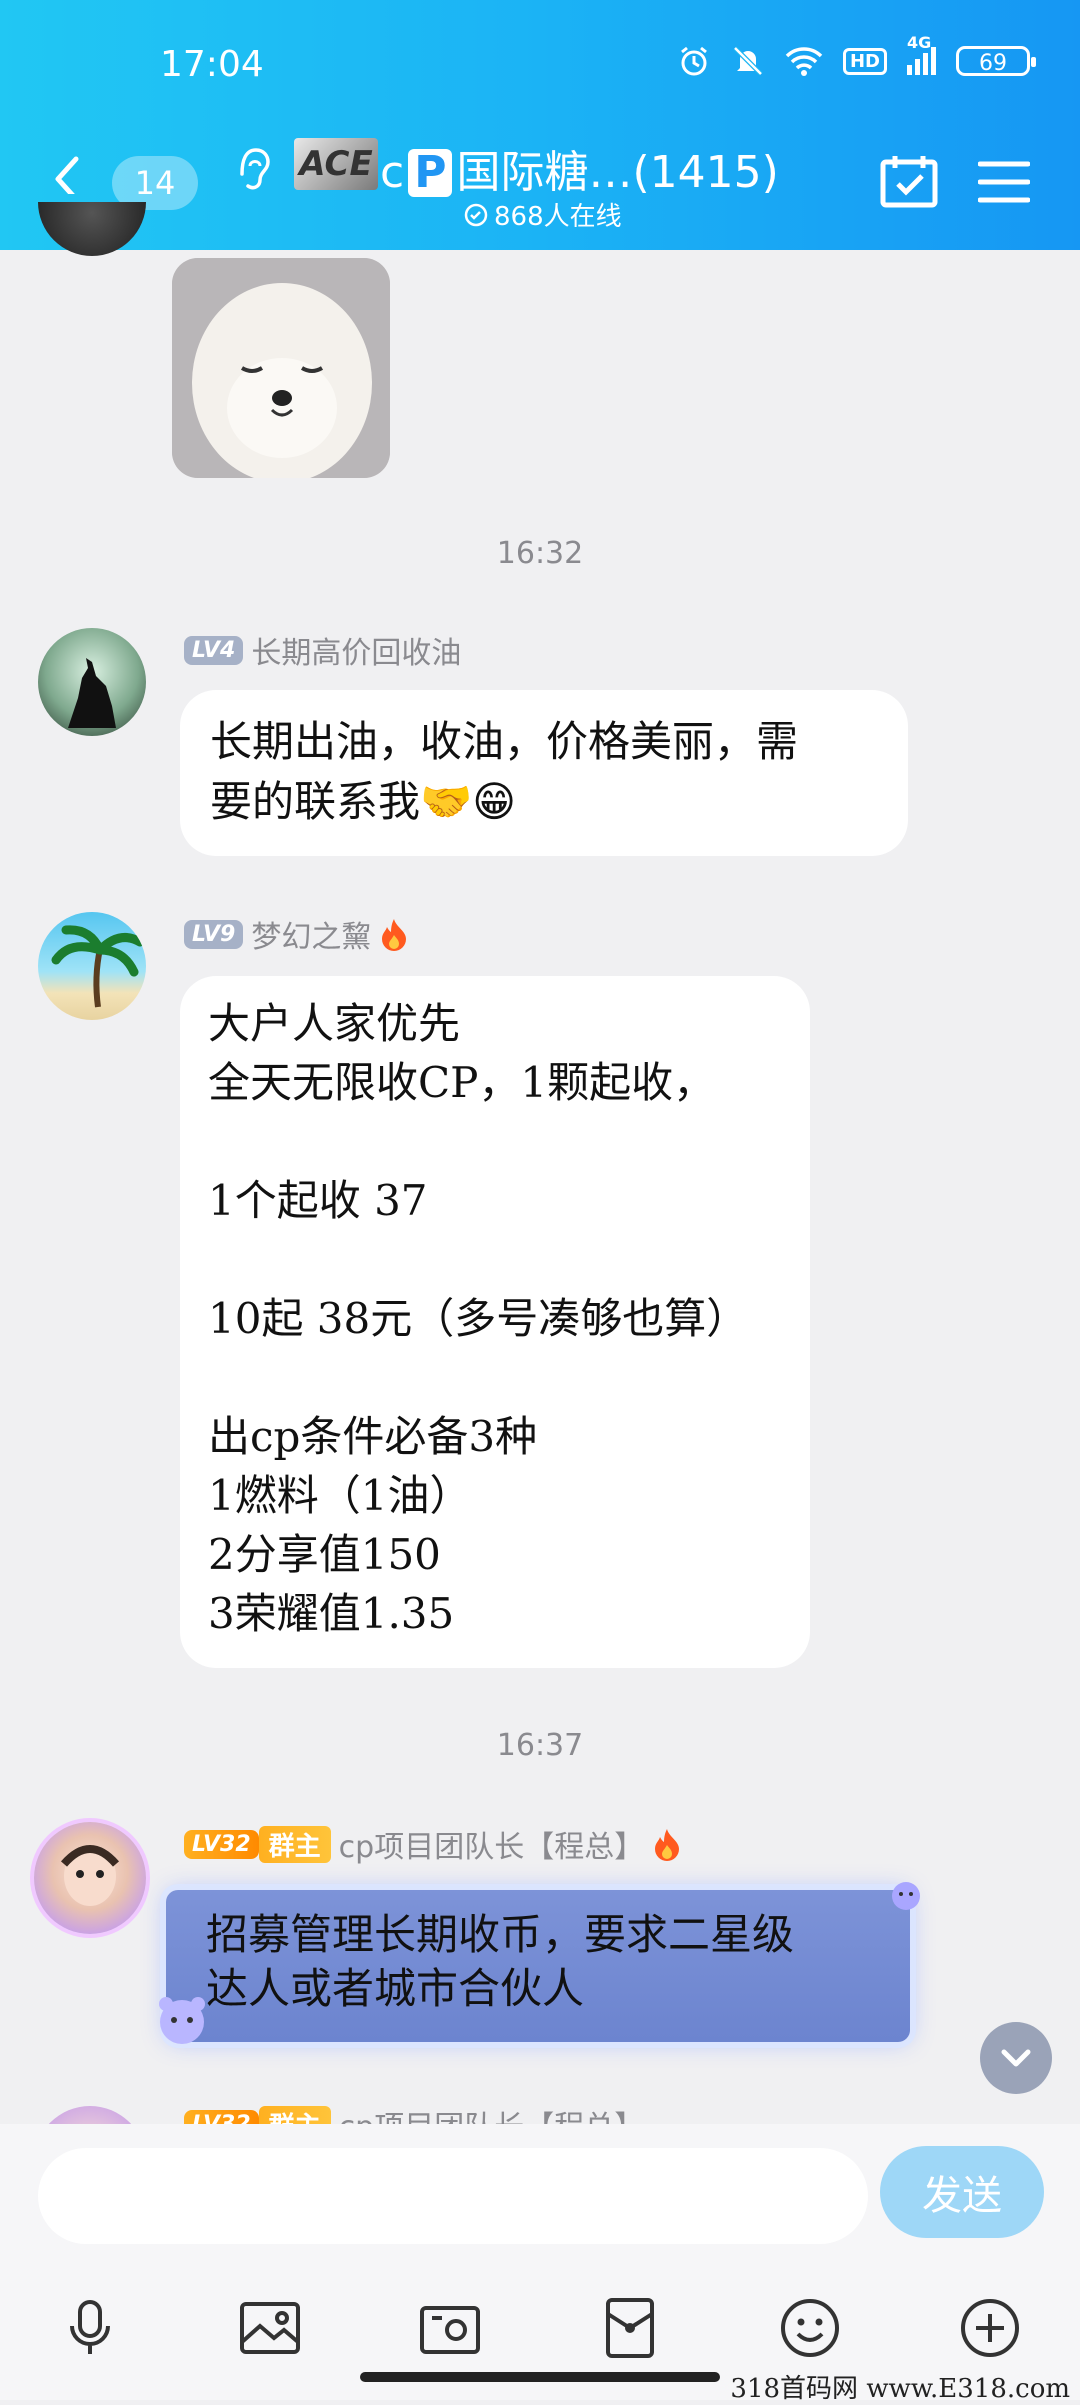 The image size is (1080, 2405). I want to click on vip-message-bubble: 招募管理长期收币，要求二星级 达人或者城市合伙人, so click(538, 1966).